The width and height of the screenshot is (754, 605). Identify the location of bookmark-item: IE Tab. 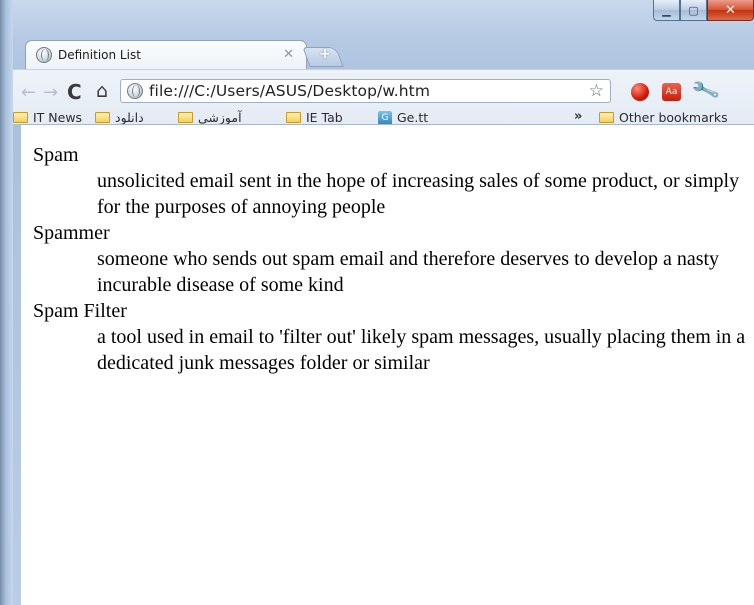
(314, 117).